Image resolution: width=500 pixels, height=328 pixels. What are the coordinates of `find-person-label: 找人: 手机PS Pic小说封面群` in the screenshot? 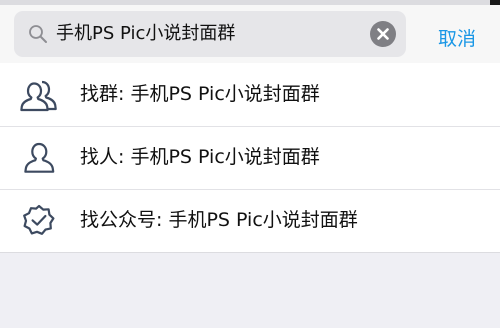 It's located at (200, 157).